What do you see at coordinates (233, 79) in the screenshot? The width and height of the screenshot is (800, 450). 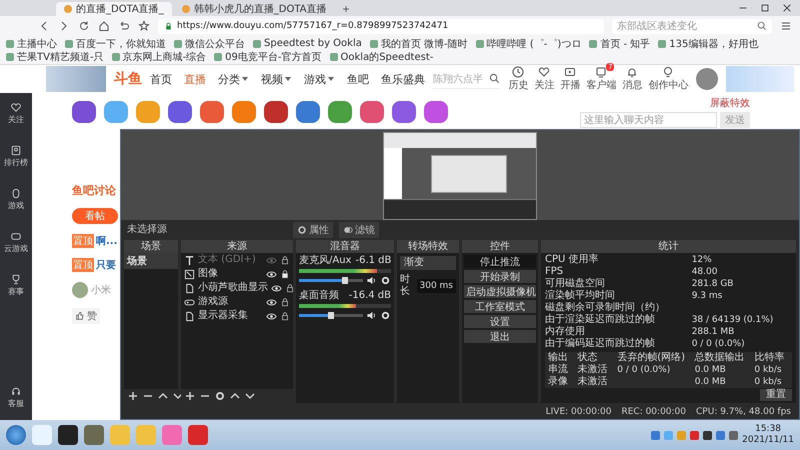 I see `nav-link: 分类` at bounding box center [233, 79].